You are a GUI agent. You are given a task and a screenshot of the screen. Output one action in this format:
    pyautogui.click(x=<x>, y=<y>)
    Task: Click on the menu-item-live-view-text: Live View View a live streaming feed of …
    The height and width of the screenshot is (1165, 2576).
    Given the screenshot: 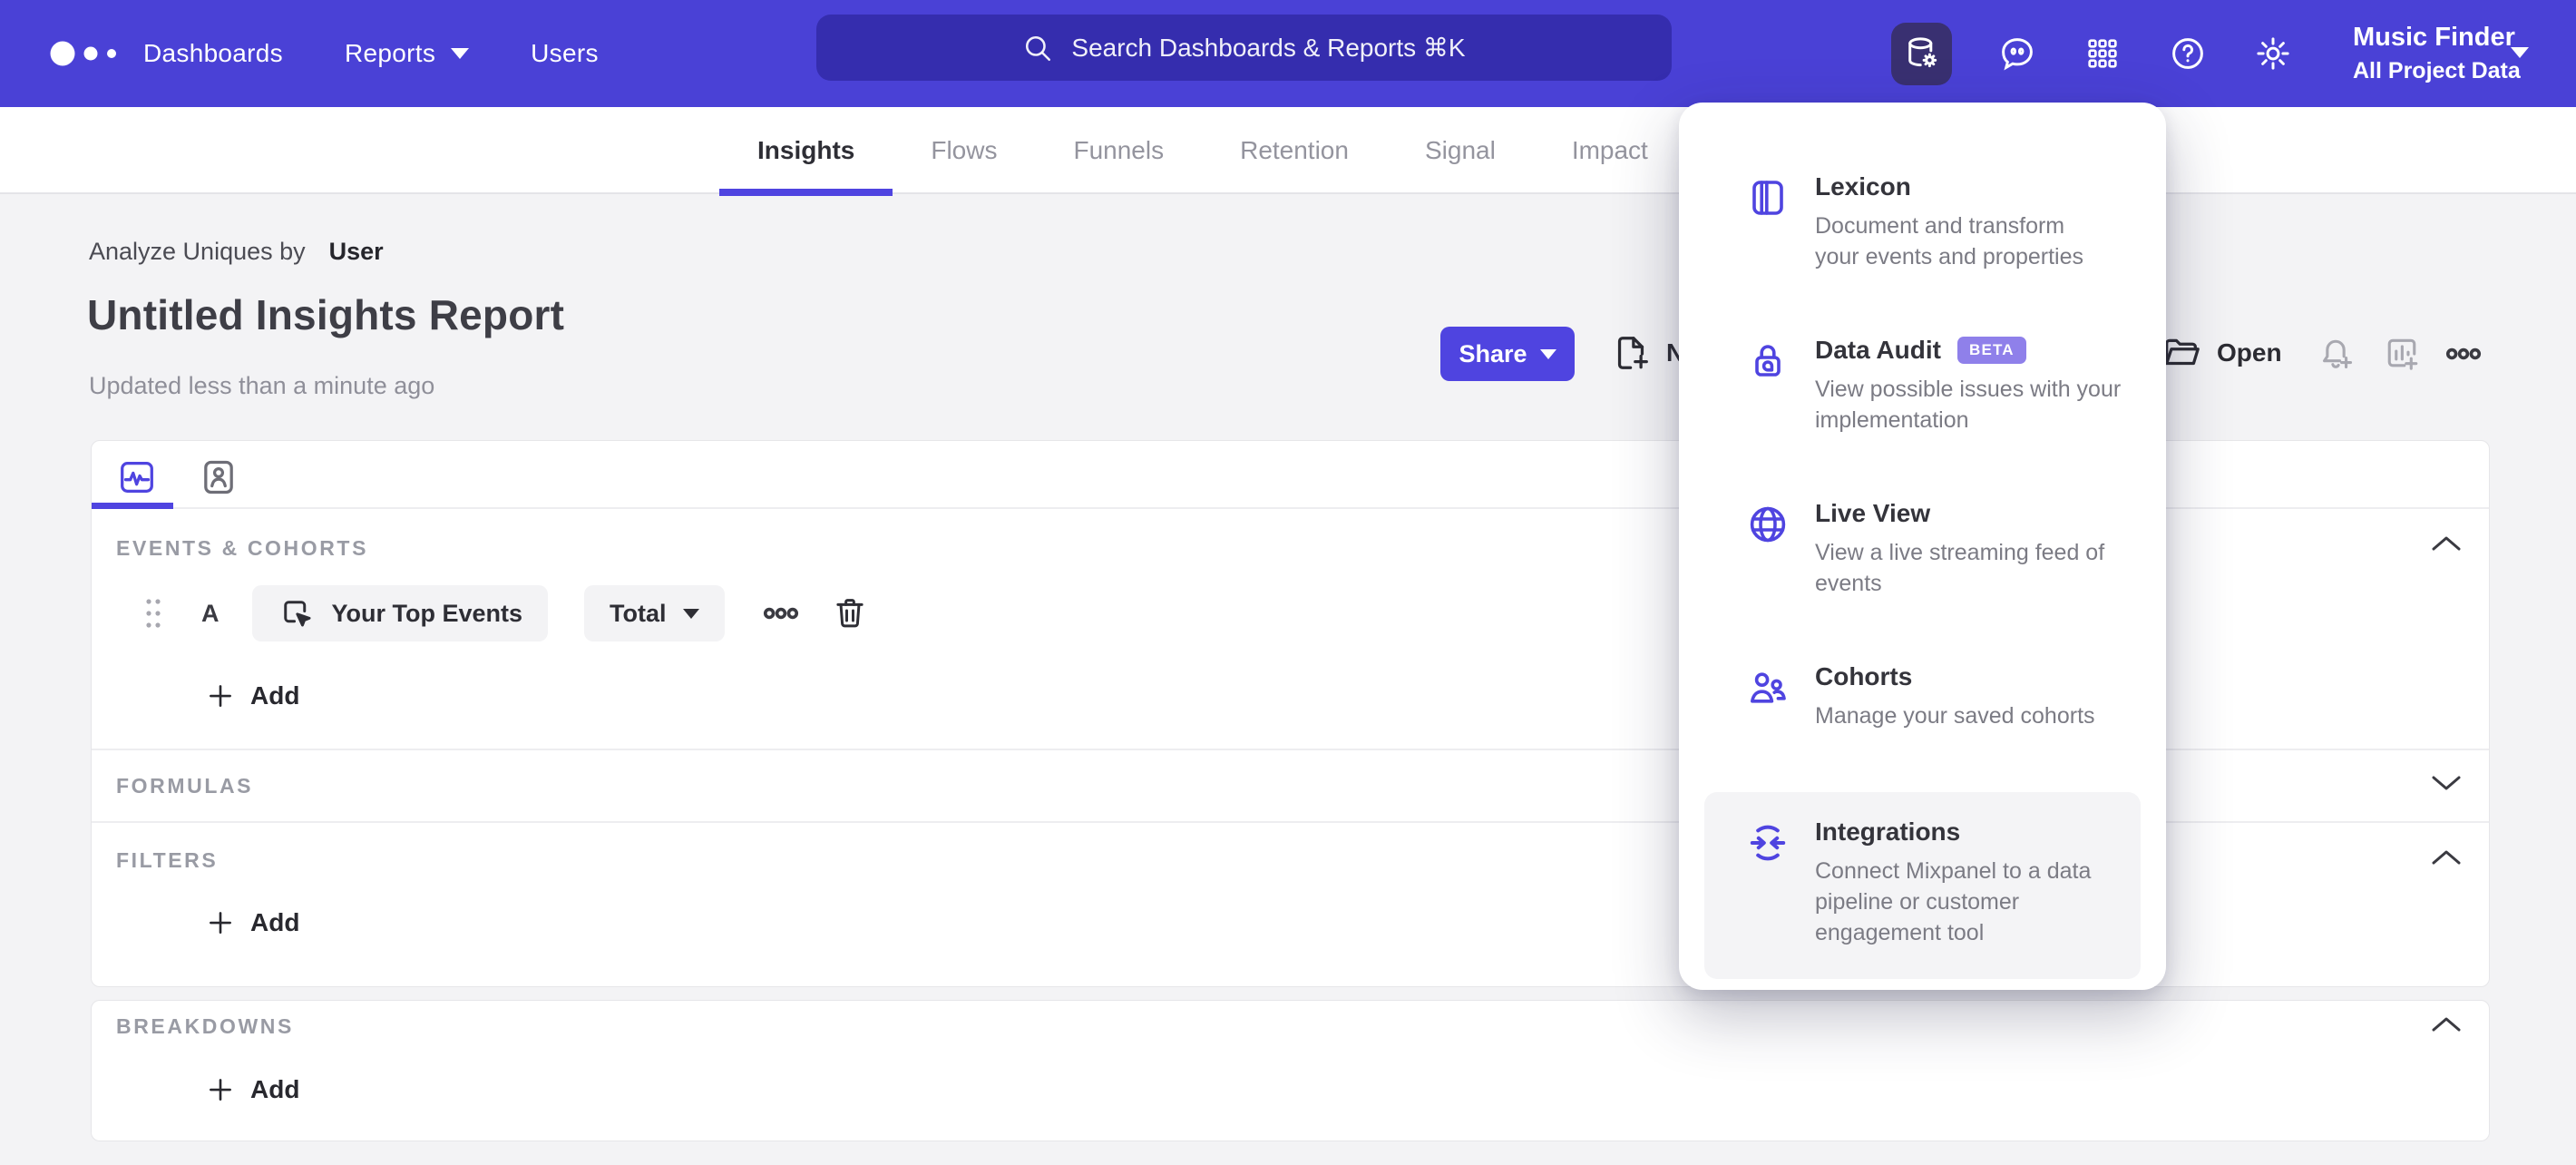 What is the action you would take?
    pyautogui.click(x=1969, y=549)
    